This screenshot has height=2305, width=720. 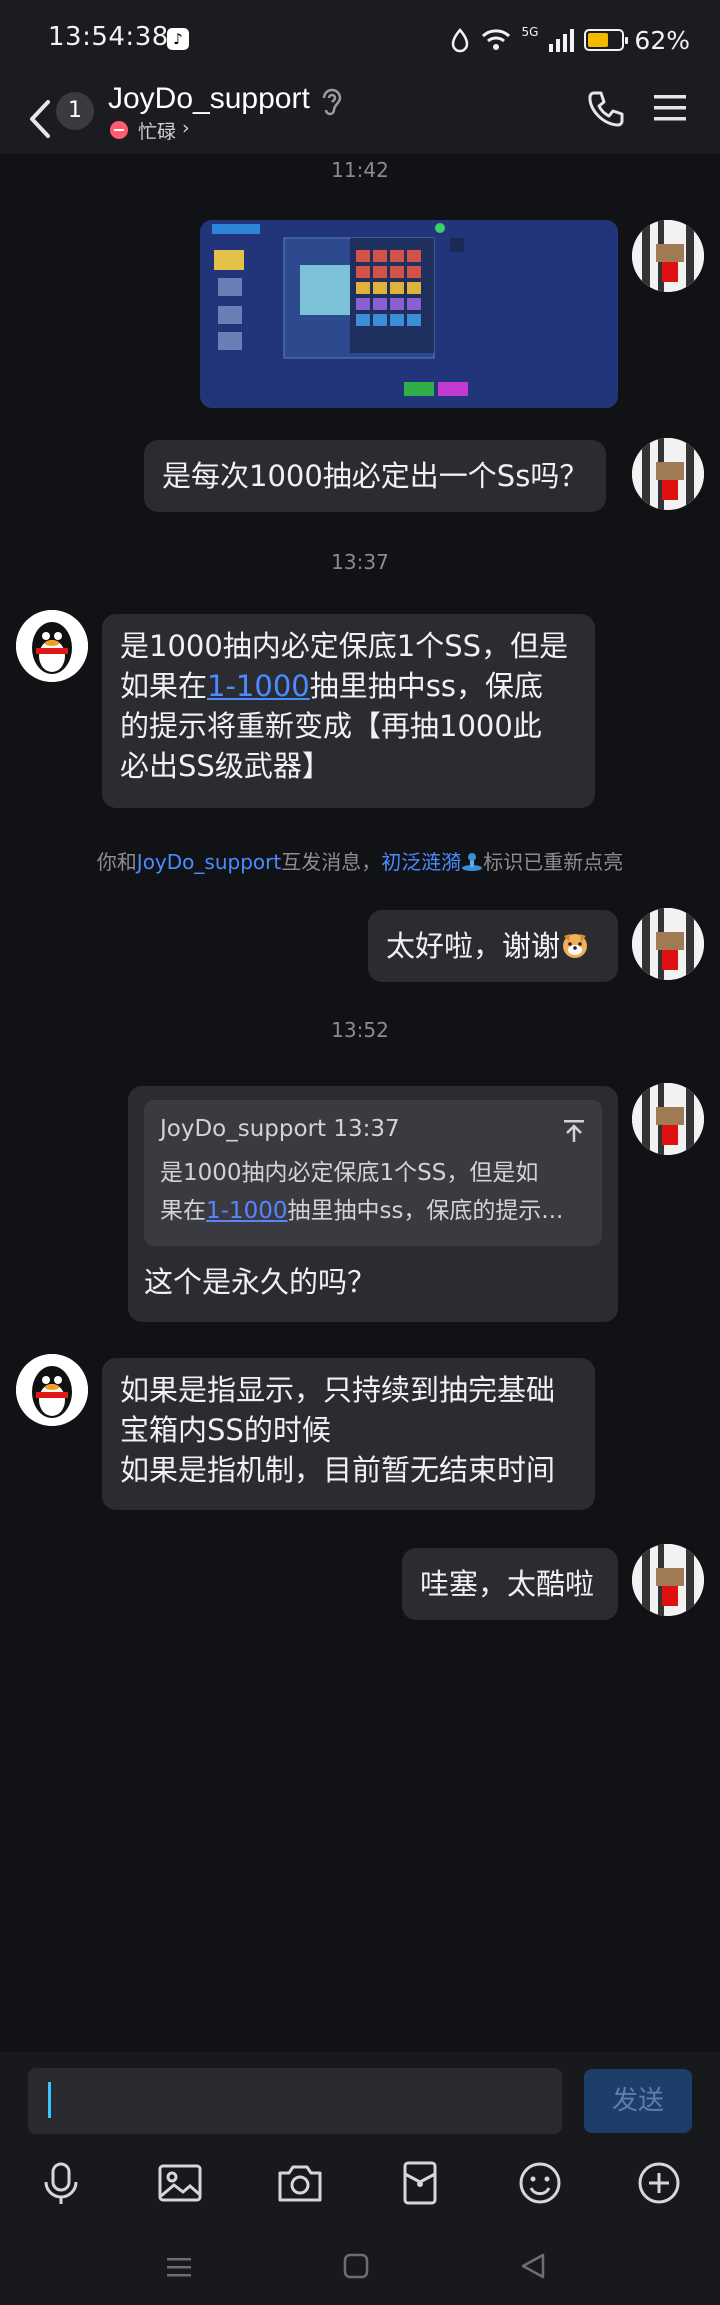 I want to click on text-caret, so click(x=49, y=2100).